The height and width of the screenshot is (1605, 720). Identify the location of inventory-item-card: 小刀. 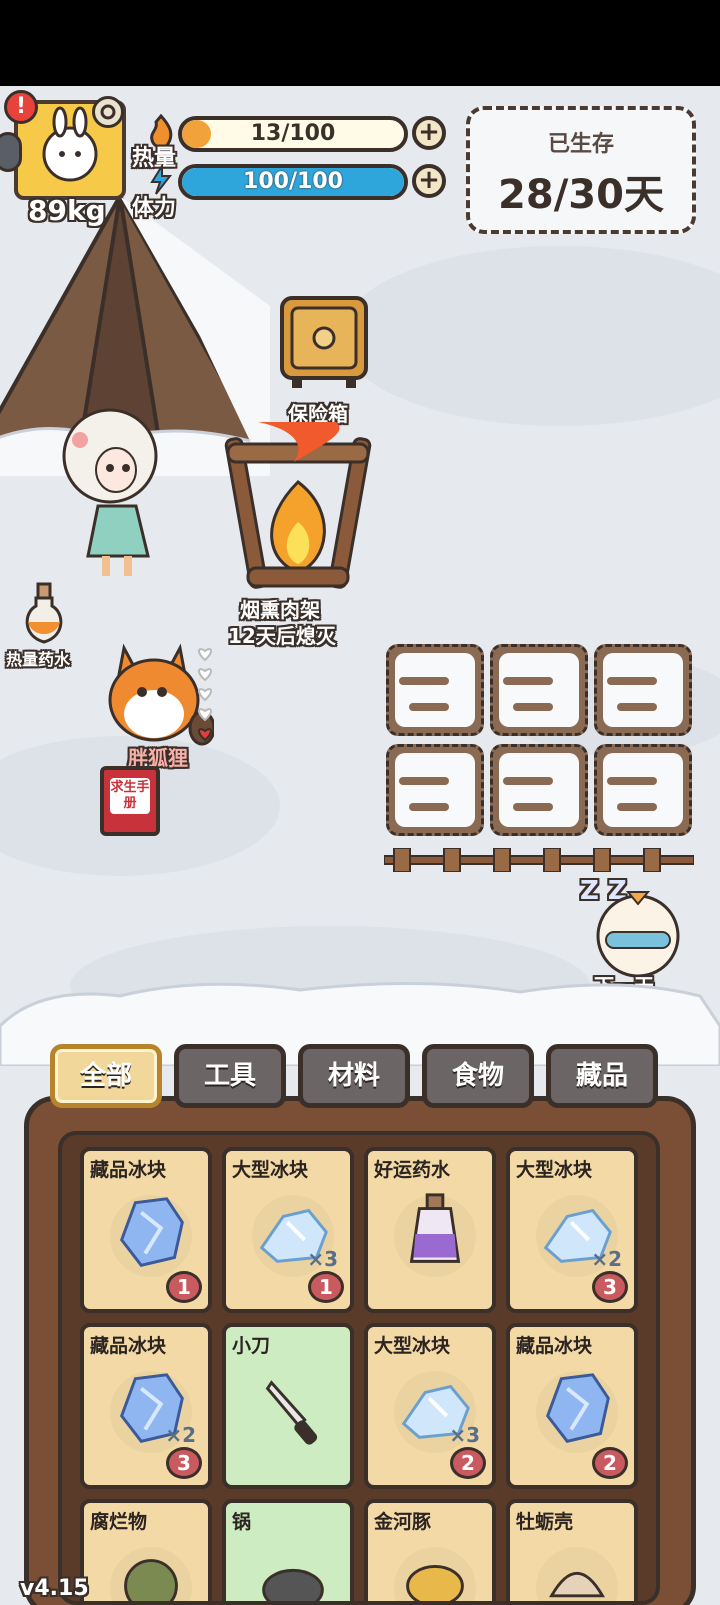
(288, 1406).